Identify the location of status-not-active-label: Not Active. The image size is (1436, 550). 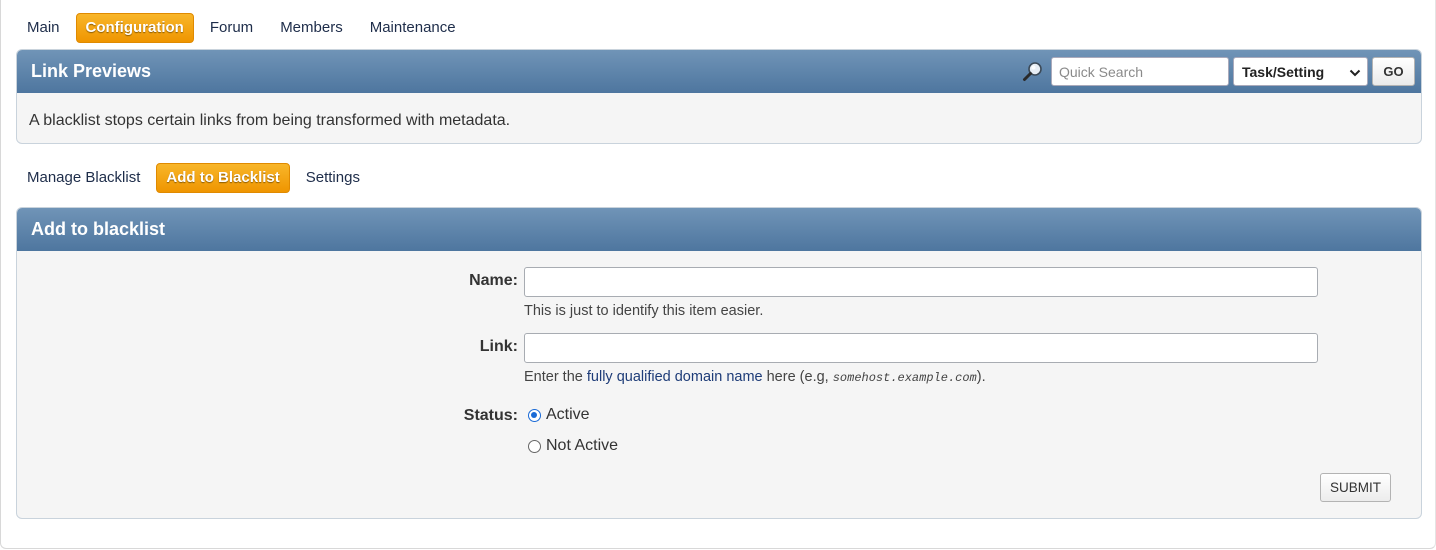
(582, 445).